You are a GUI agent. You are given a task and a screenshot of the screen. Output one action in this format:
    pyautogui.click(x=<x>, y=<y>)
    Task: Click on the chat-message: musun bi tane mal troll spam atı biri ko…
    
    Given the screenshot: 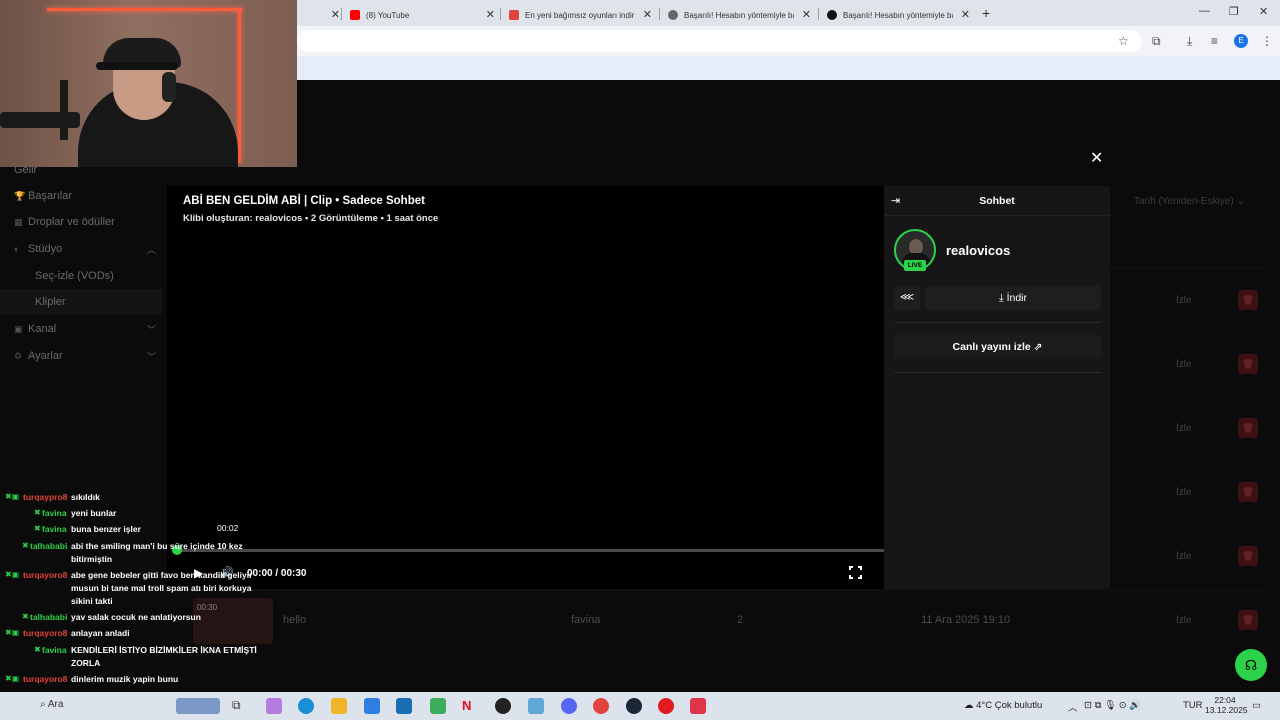 What is the action you would take?
    pyautogui.click(x=161, y=588)
    